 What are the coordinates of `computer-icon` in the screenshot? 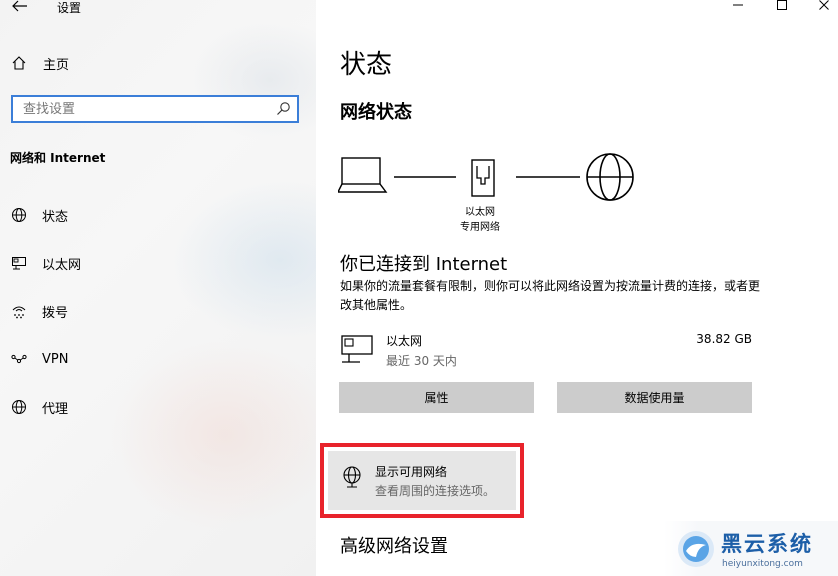 It's located at (363, 175).